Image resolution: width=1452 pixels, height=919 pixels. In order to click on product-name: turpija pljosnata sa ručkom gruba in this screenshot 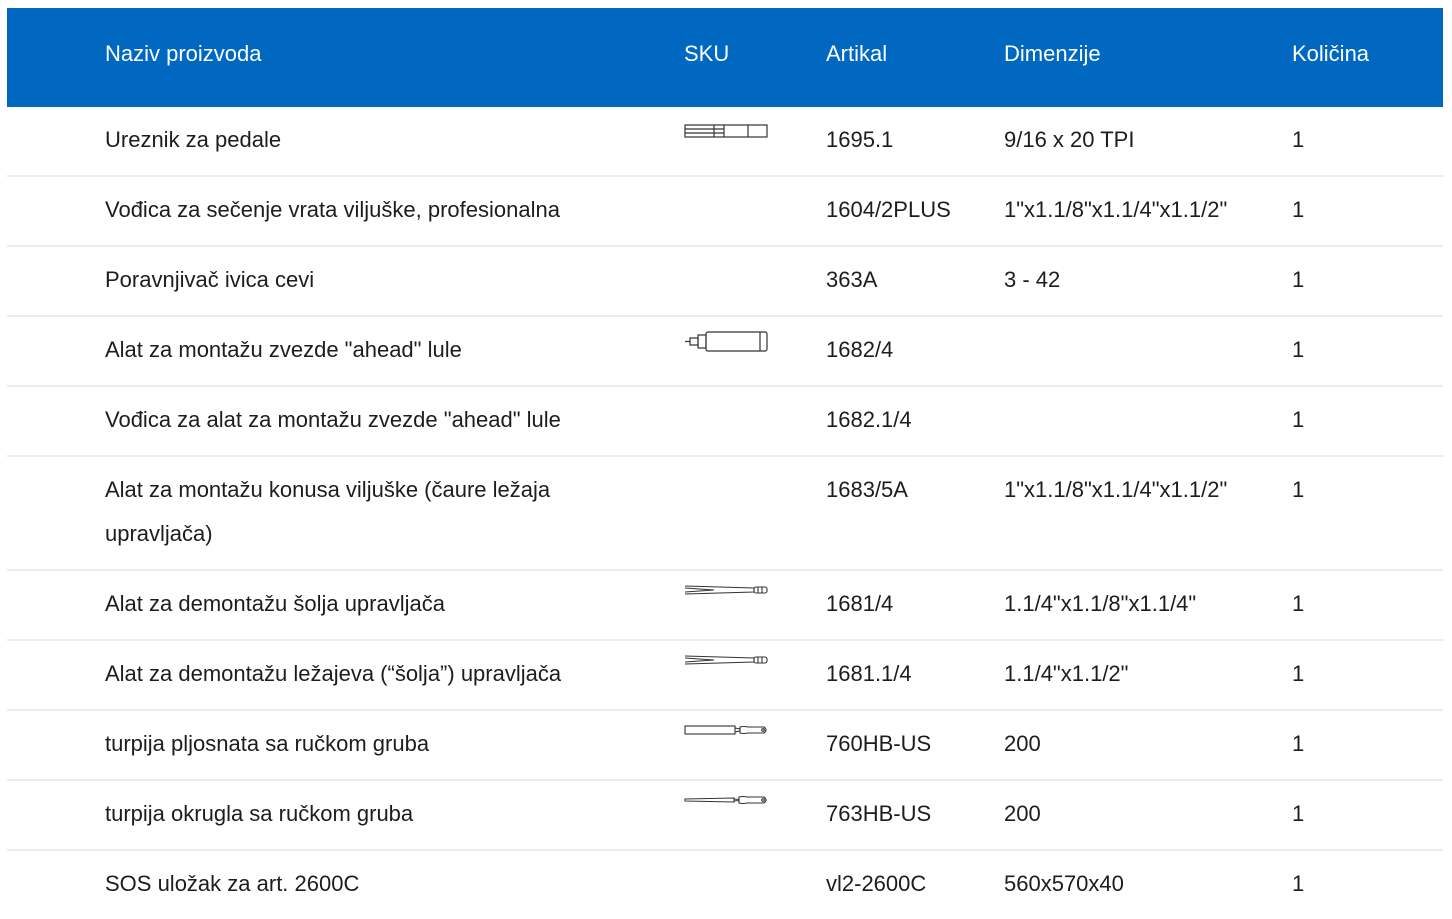, I will do `click(267, 743)`.